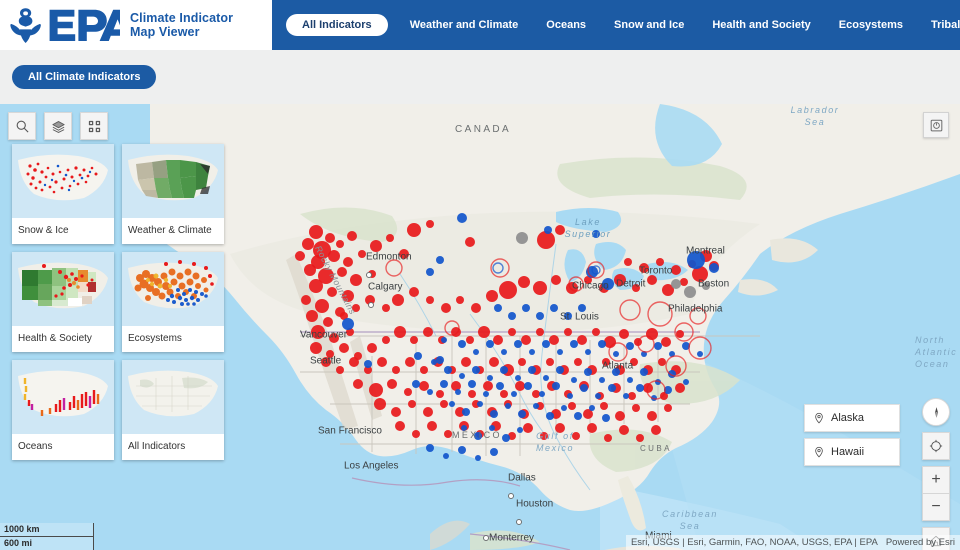 Image resolution: width=960 pixels, height=550 pixels. I want to click on nav-tab-snow-and-ice: Snow and Ice, so click(649, 25).